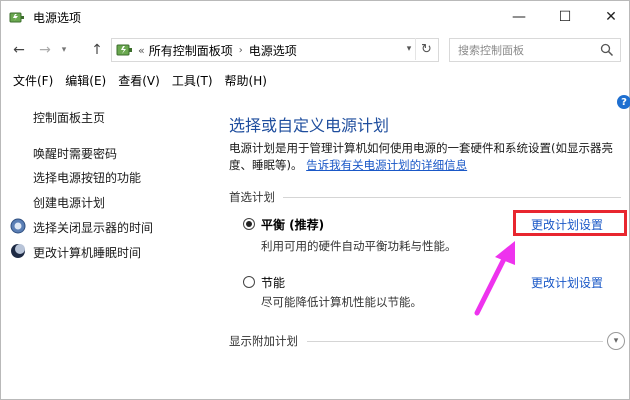 The width and height of the screenshot is (630, 400). Describe the element at coordinates (426, 49) in the screenshot. I see `refresh-icon: ↻` at that location.